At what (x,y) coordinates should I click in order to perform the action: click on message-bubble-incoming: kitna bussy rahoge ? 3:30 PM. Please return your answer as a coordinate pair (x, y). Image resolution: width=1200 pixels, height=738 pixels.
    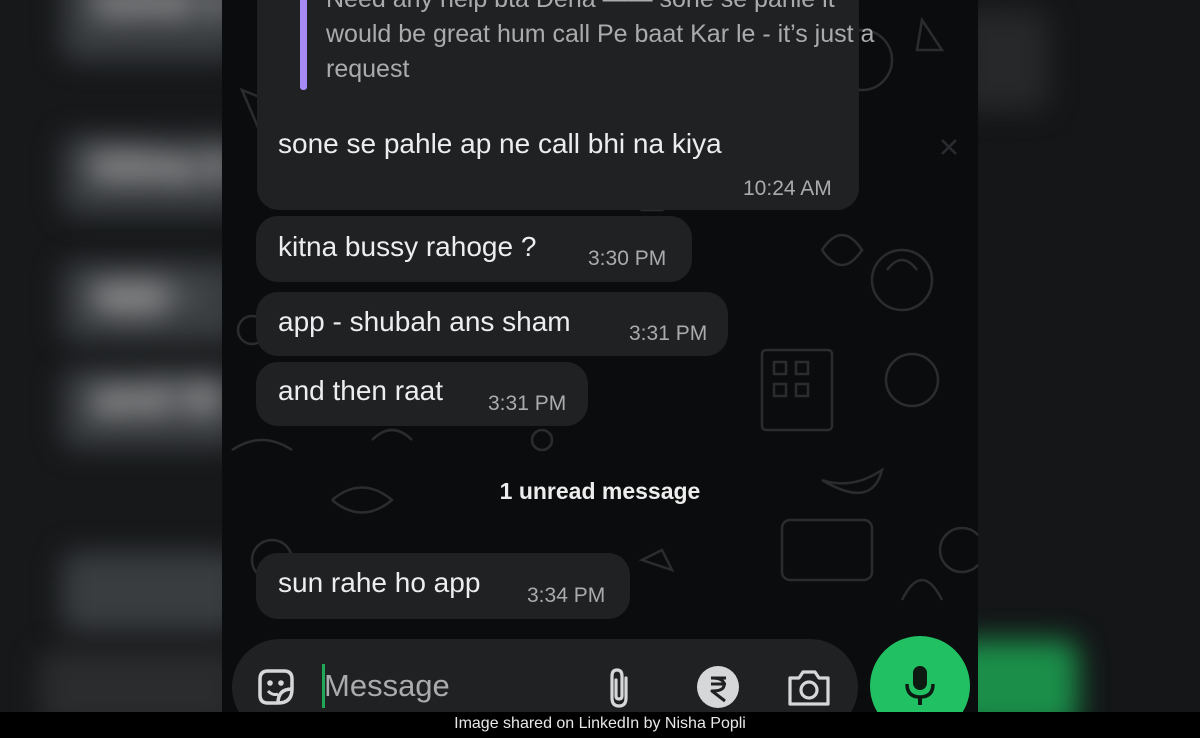
    Looking at the image, I should click on (474, 249).